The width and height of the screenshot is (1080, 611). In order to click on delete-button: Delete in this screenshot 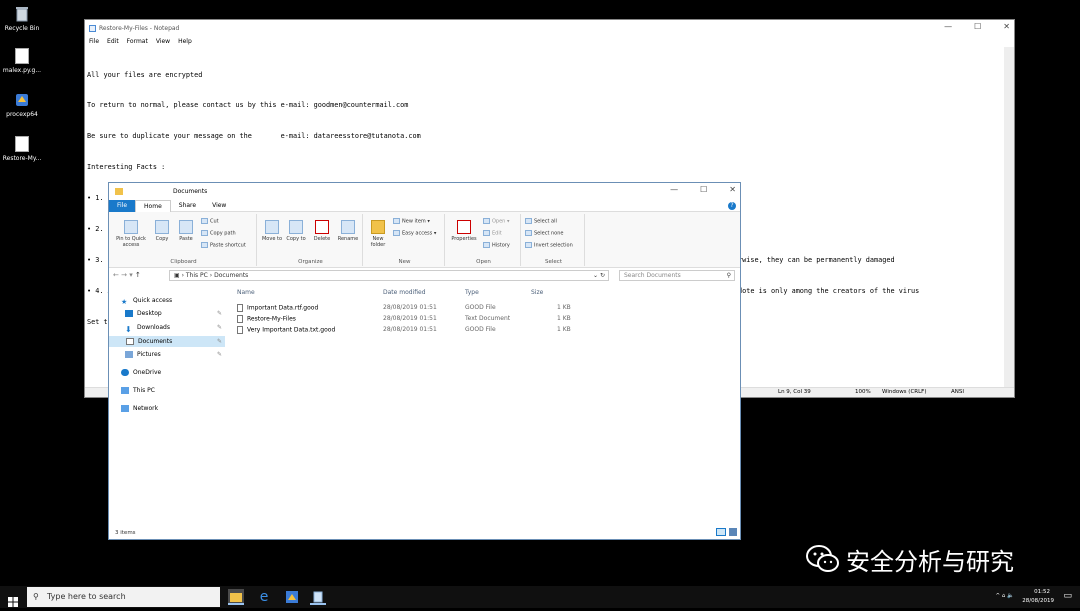, I will do `click(322, 231)`.